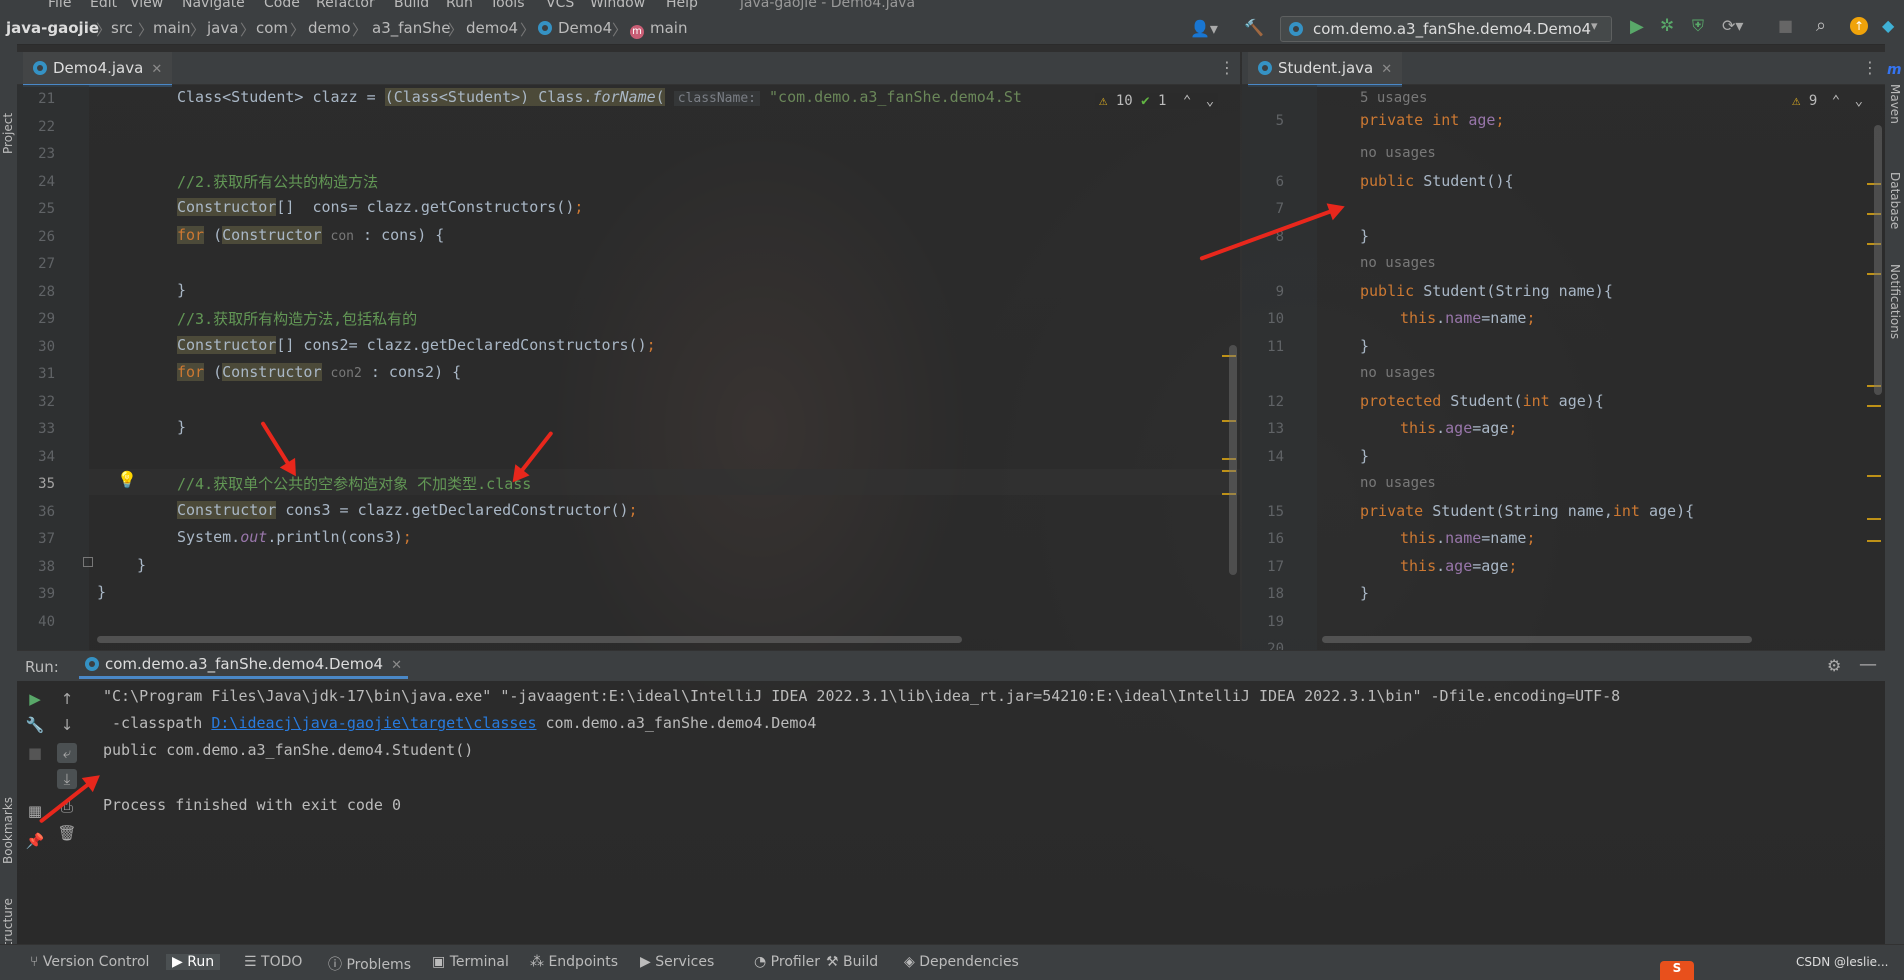 This screenshot has width=1904, height=980. I want to click on trash-icon: 🗑, so click(67, 833).